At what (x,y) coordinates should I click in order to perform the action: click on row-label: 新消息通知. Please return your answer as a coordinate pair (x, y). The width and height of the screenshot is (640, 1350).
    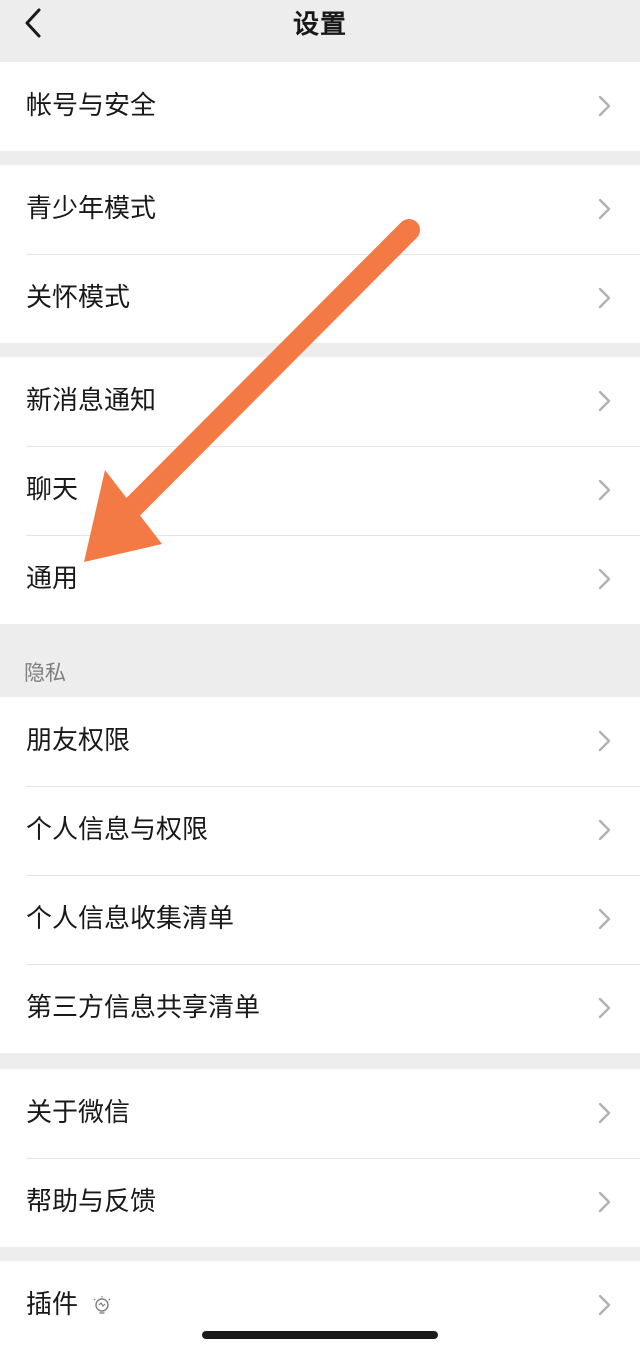
    Looking at the image, I should click on (91, 401).